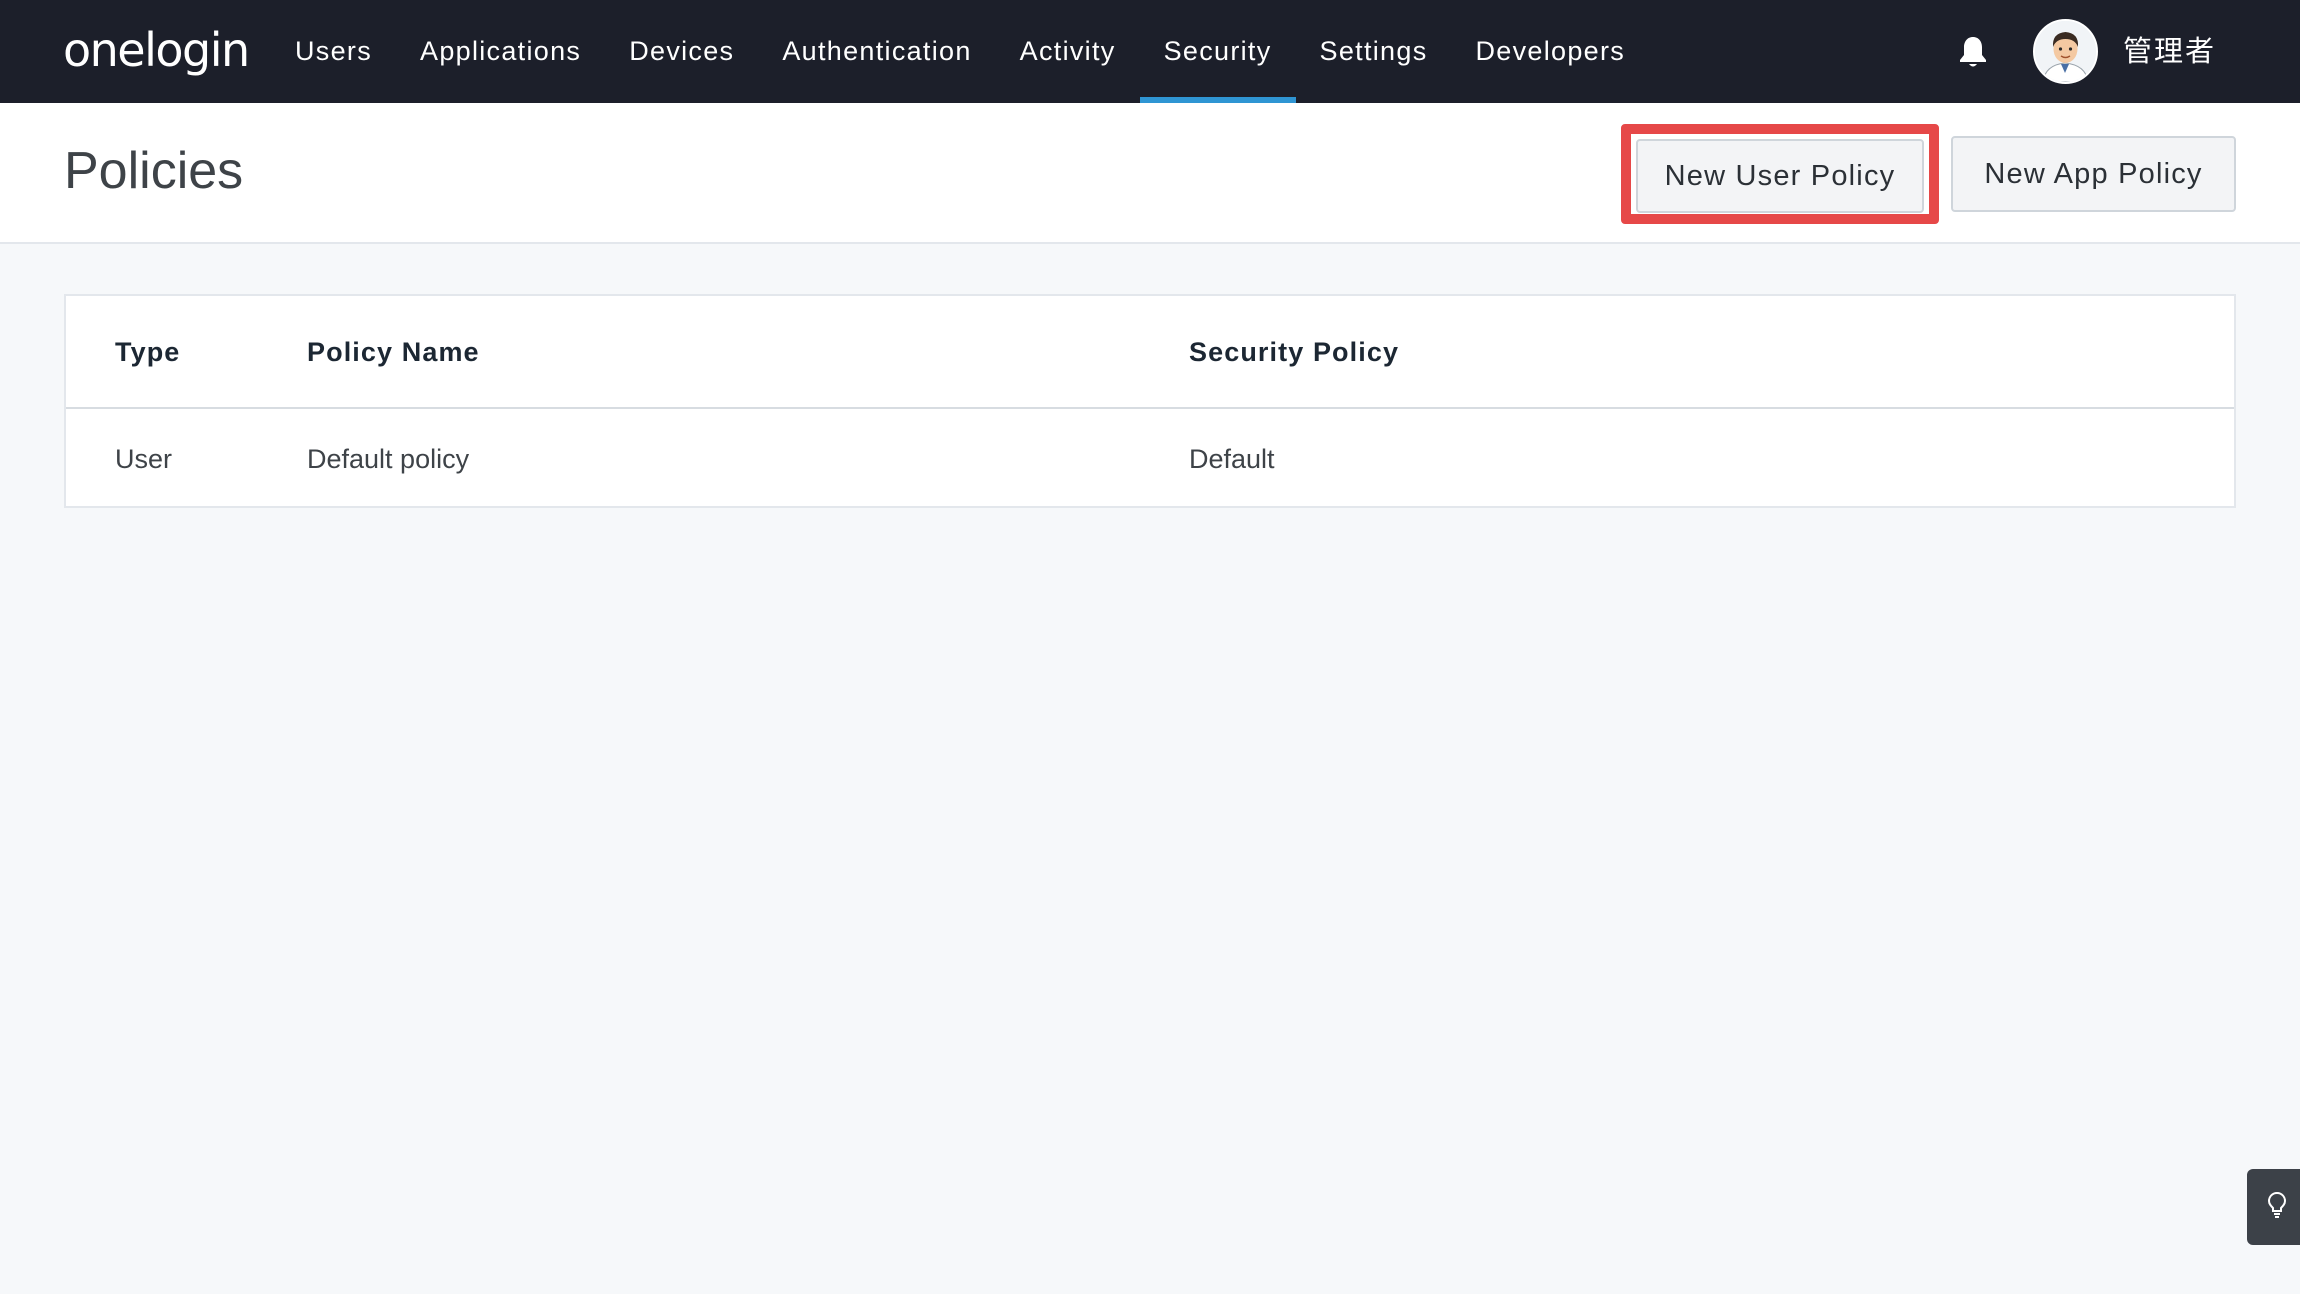  I want to click on nav-item-developers: Developers, so click(1551, 51).